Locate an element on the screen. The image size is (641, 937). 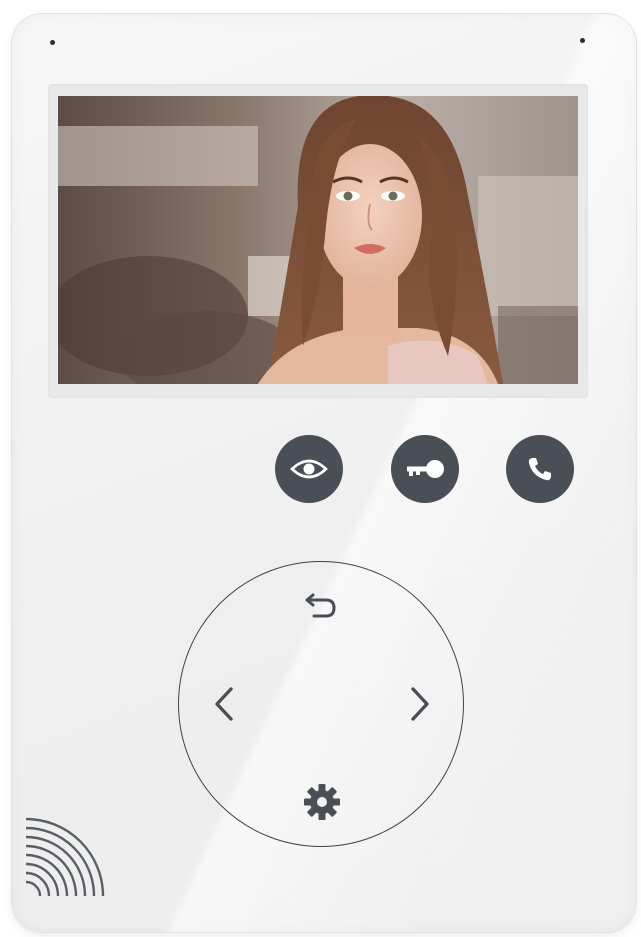
phone-icon is located at coordinates (539, 469).